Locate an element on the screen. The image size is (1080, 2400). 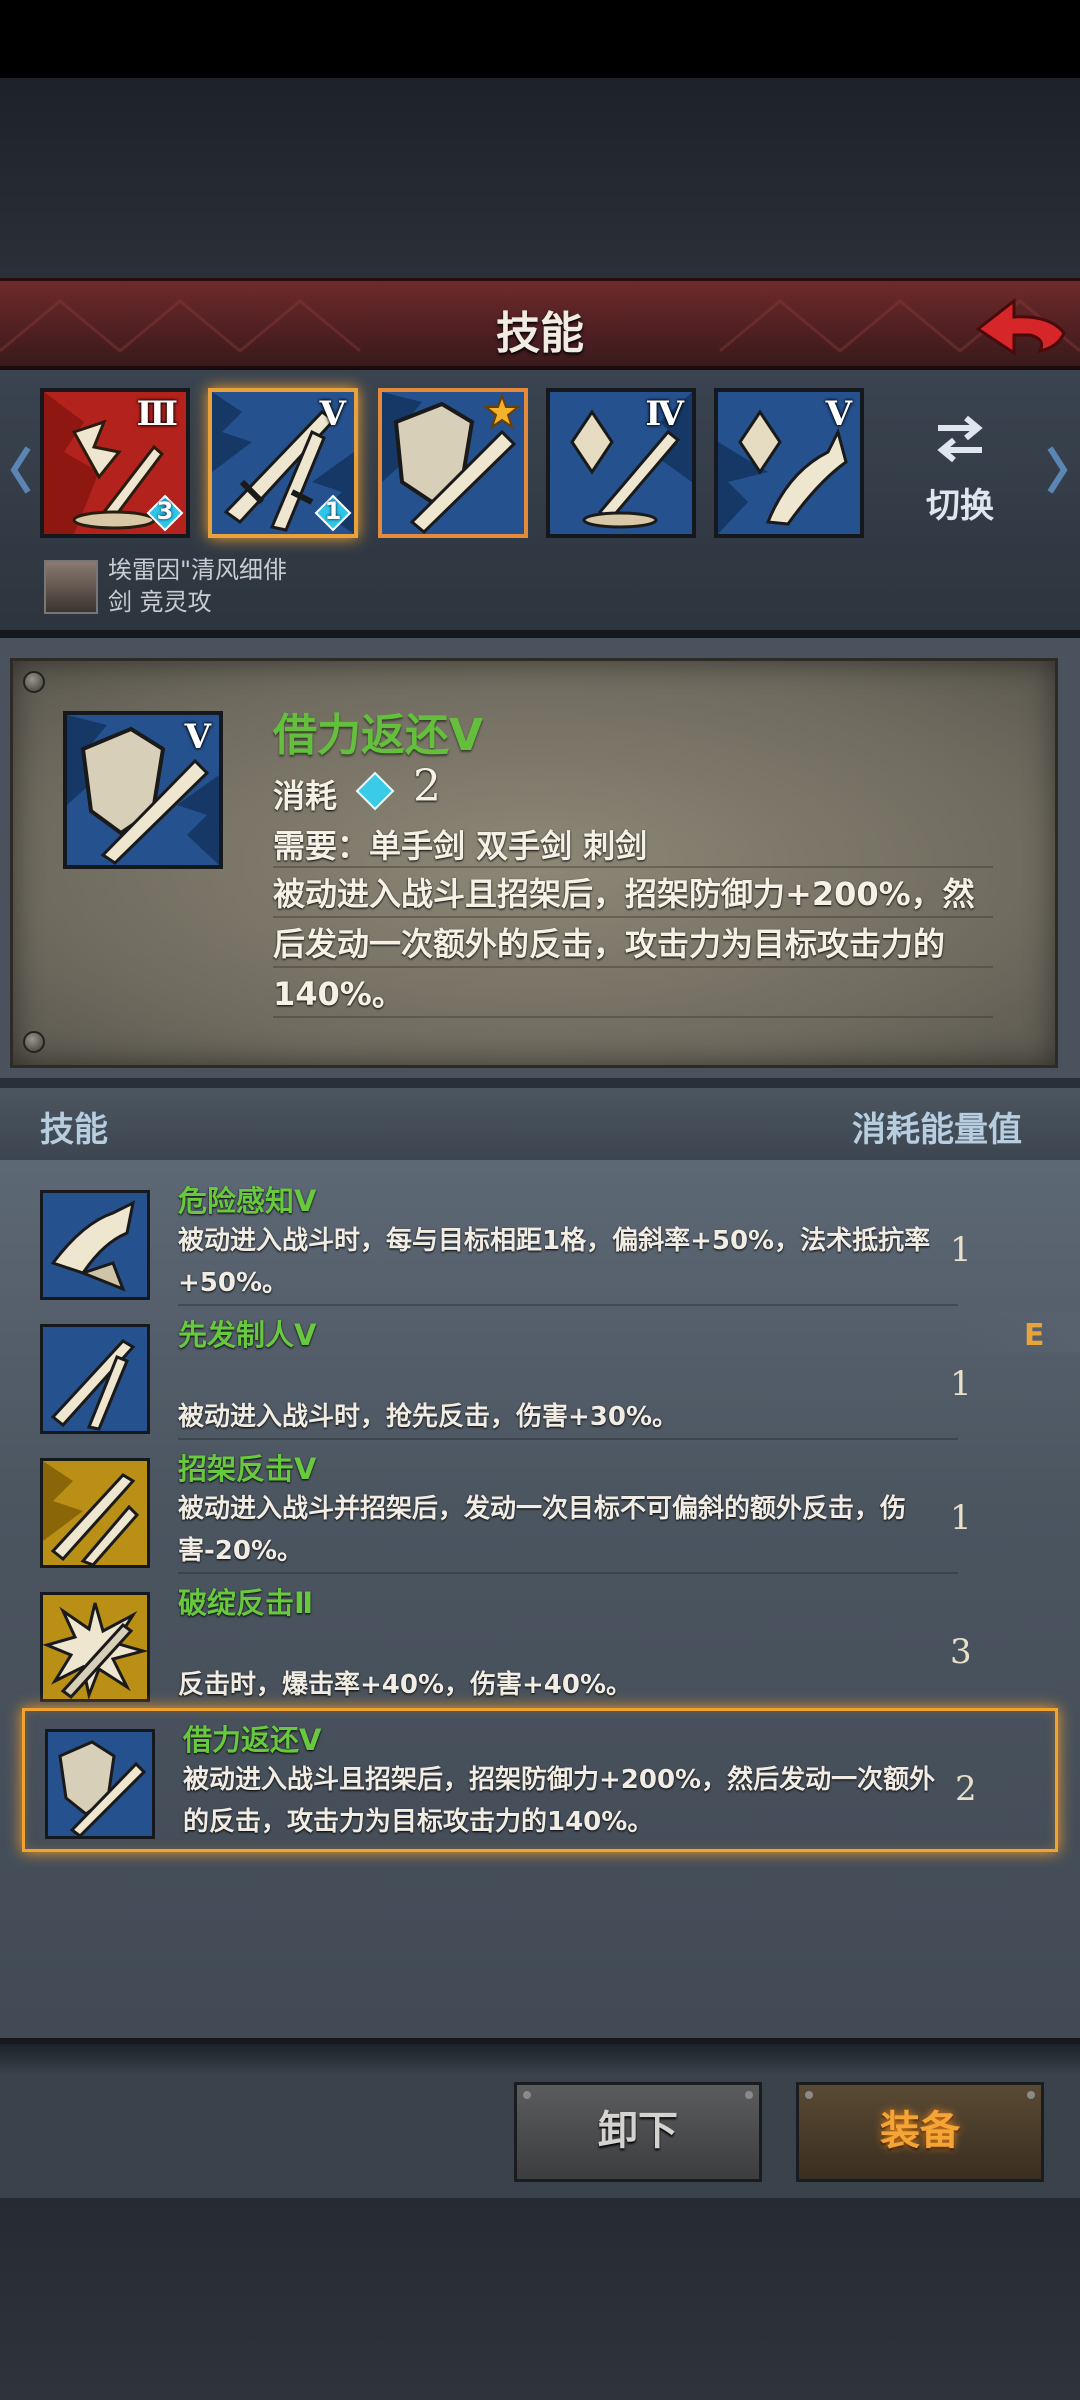
skill-description: 反击时，爆击率+40%，伤害+40%。 is located at coordinates (405, 1685).